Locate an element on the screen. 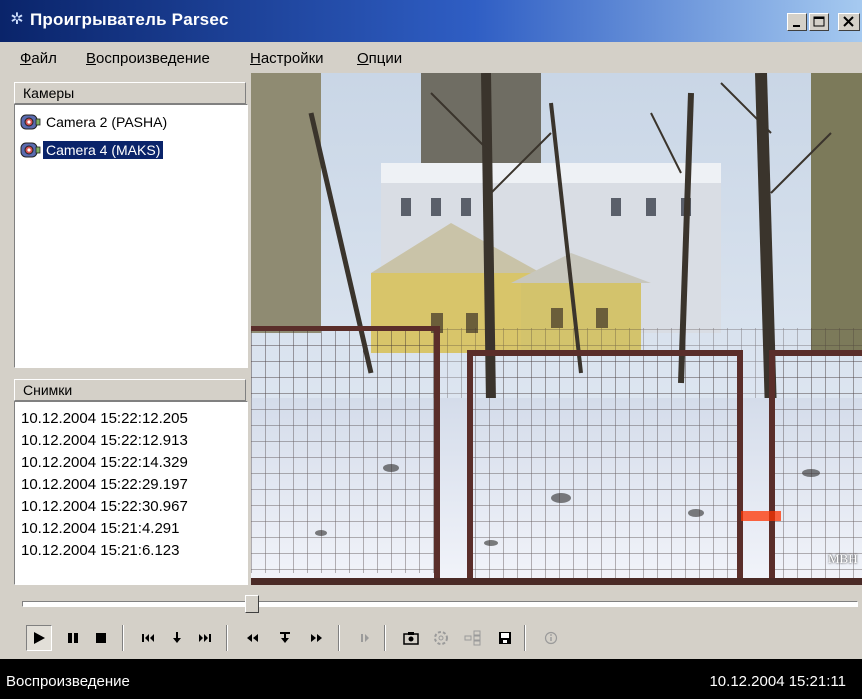  settings-button is located at coordinates (441, 638).